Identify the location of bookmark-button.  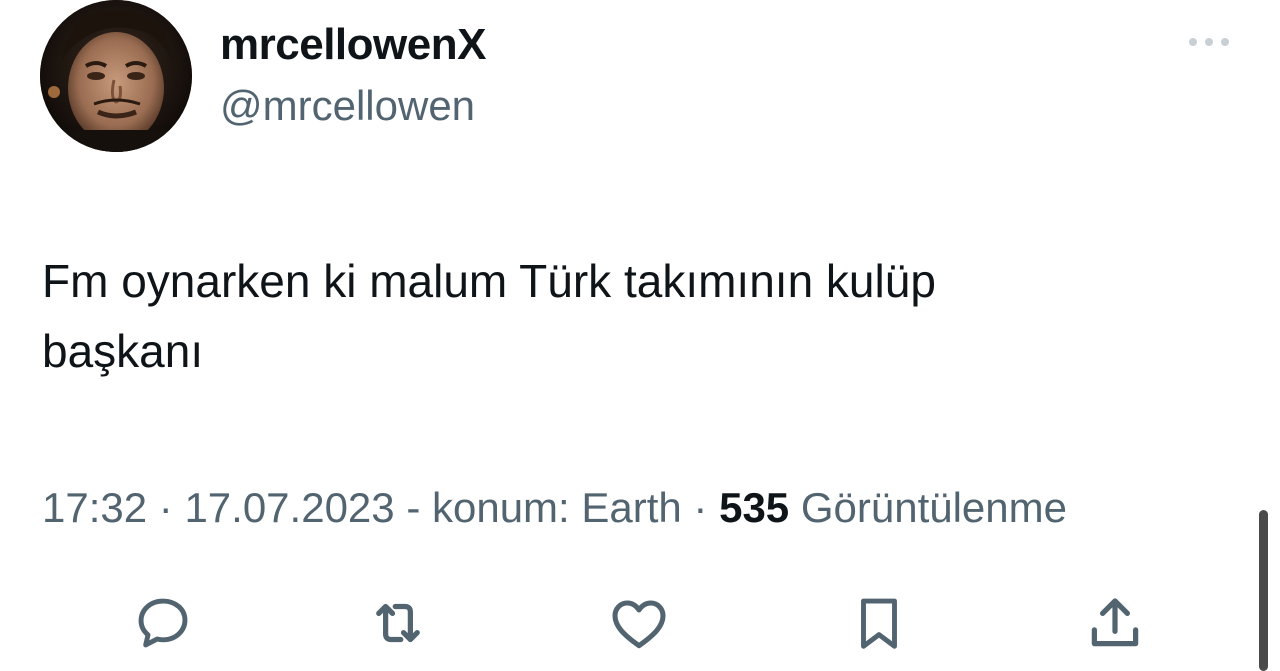
(879, 623).